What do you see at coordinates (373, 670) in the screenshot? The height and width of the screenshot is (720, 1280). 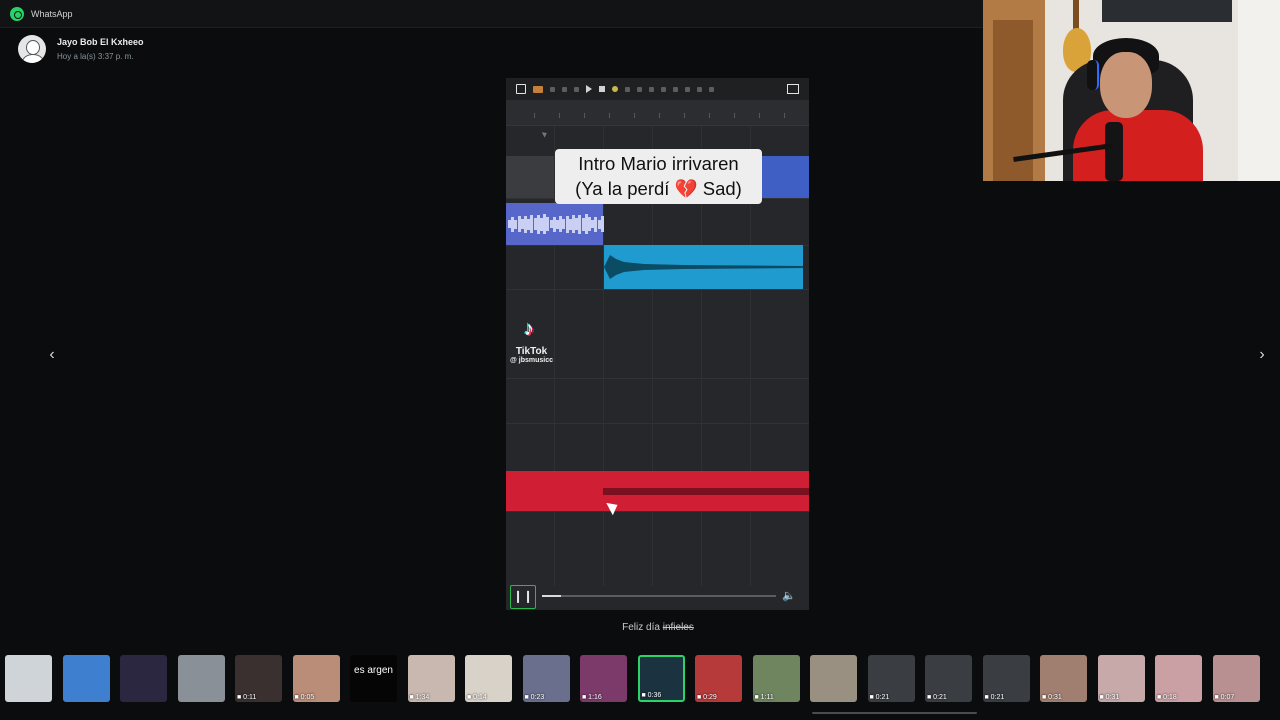 I see `thumbnail-text: es argen` at bounding box center [373, 670].